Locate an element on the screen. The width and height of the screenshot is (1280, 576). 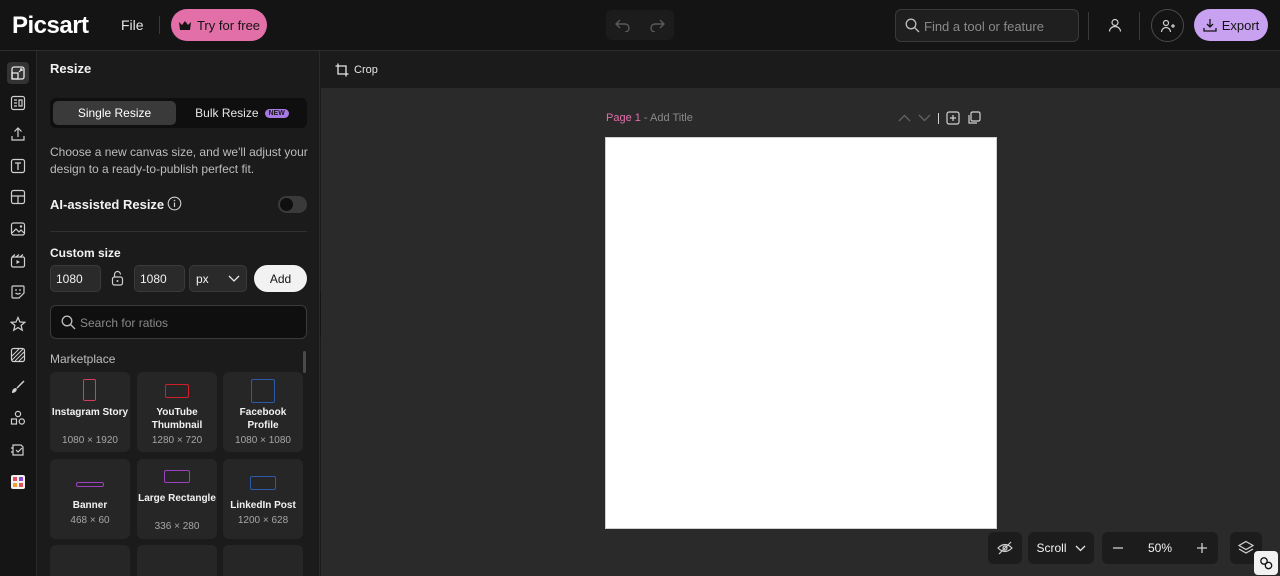
preset-card-linkedin-post: LinkedIn Post 1200 × 628 is located at coordinates (263, 499).